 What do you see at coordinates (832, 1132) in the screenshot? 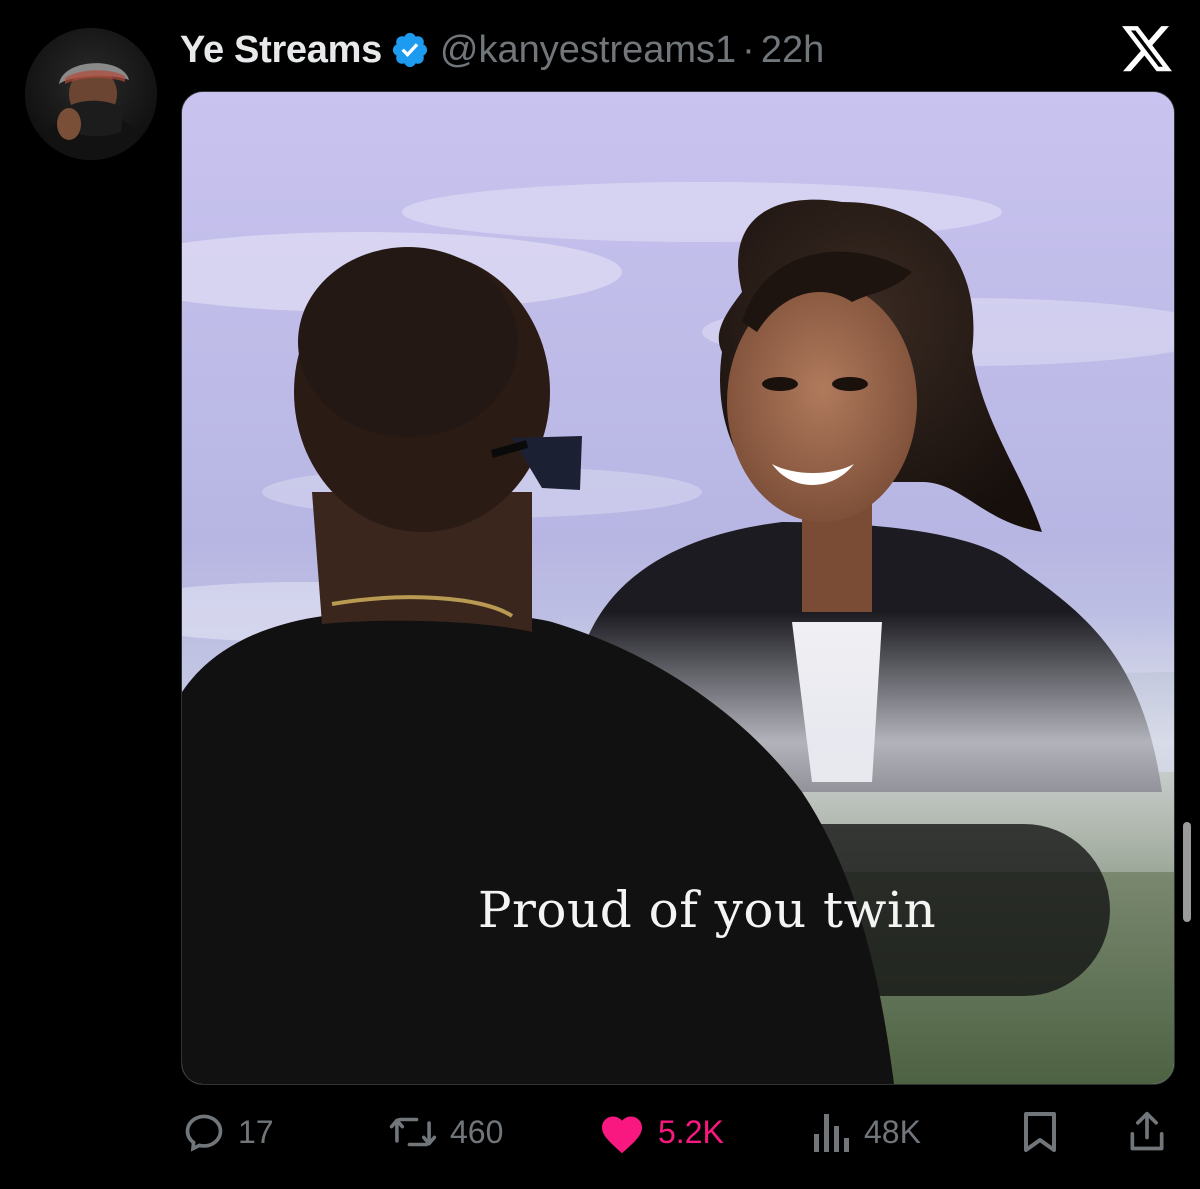
I see `views-icon` at bounding box center [832, 1132].